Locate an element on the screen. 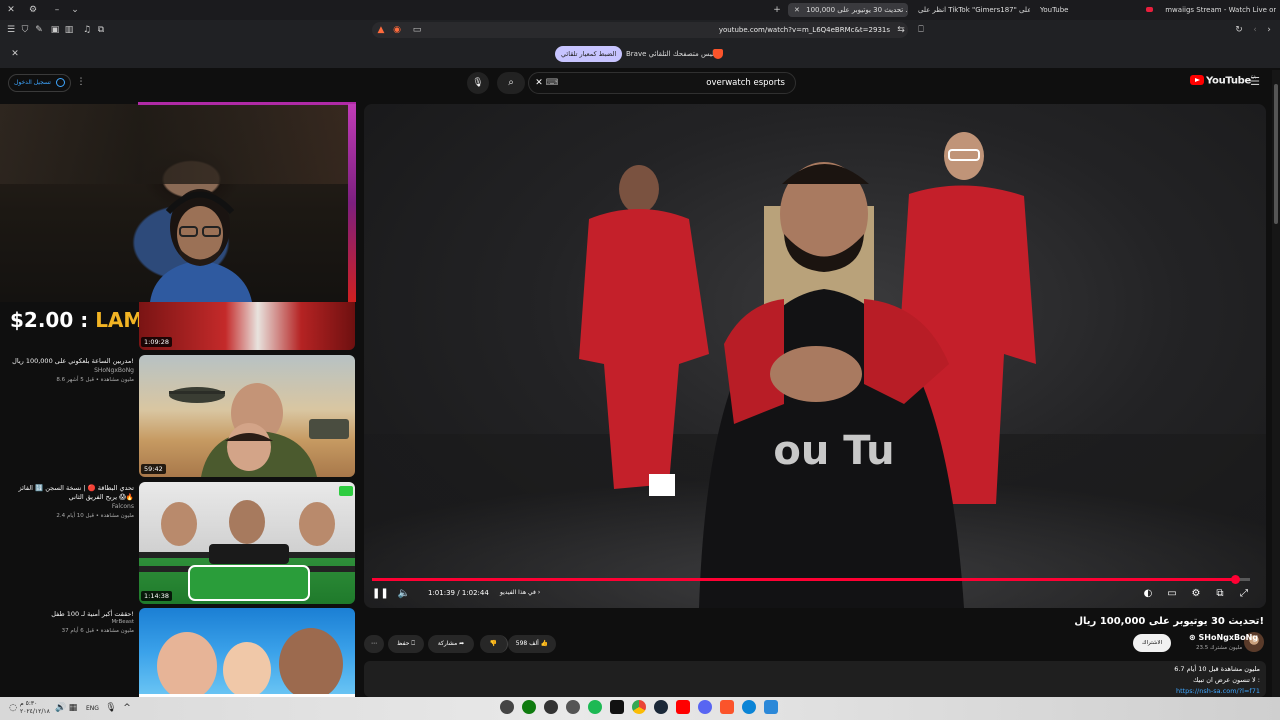  progress-bar is located at coordinates (811, 579).